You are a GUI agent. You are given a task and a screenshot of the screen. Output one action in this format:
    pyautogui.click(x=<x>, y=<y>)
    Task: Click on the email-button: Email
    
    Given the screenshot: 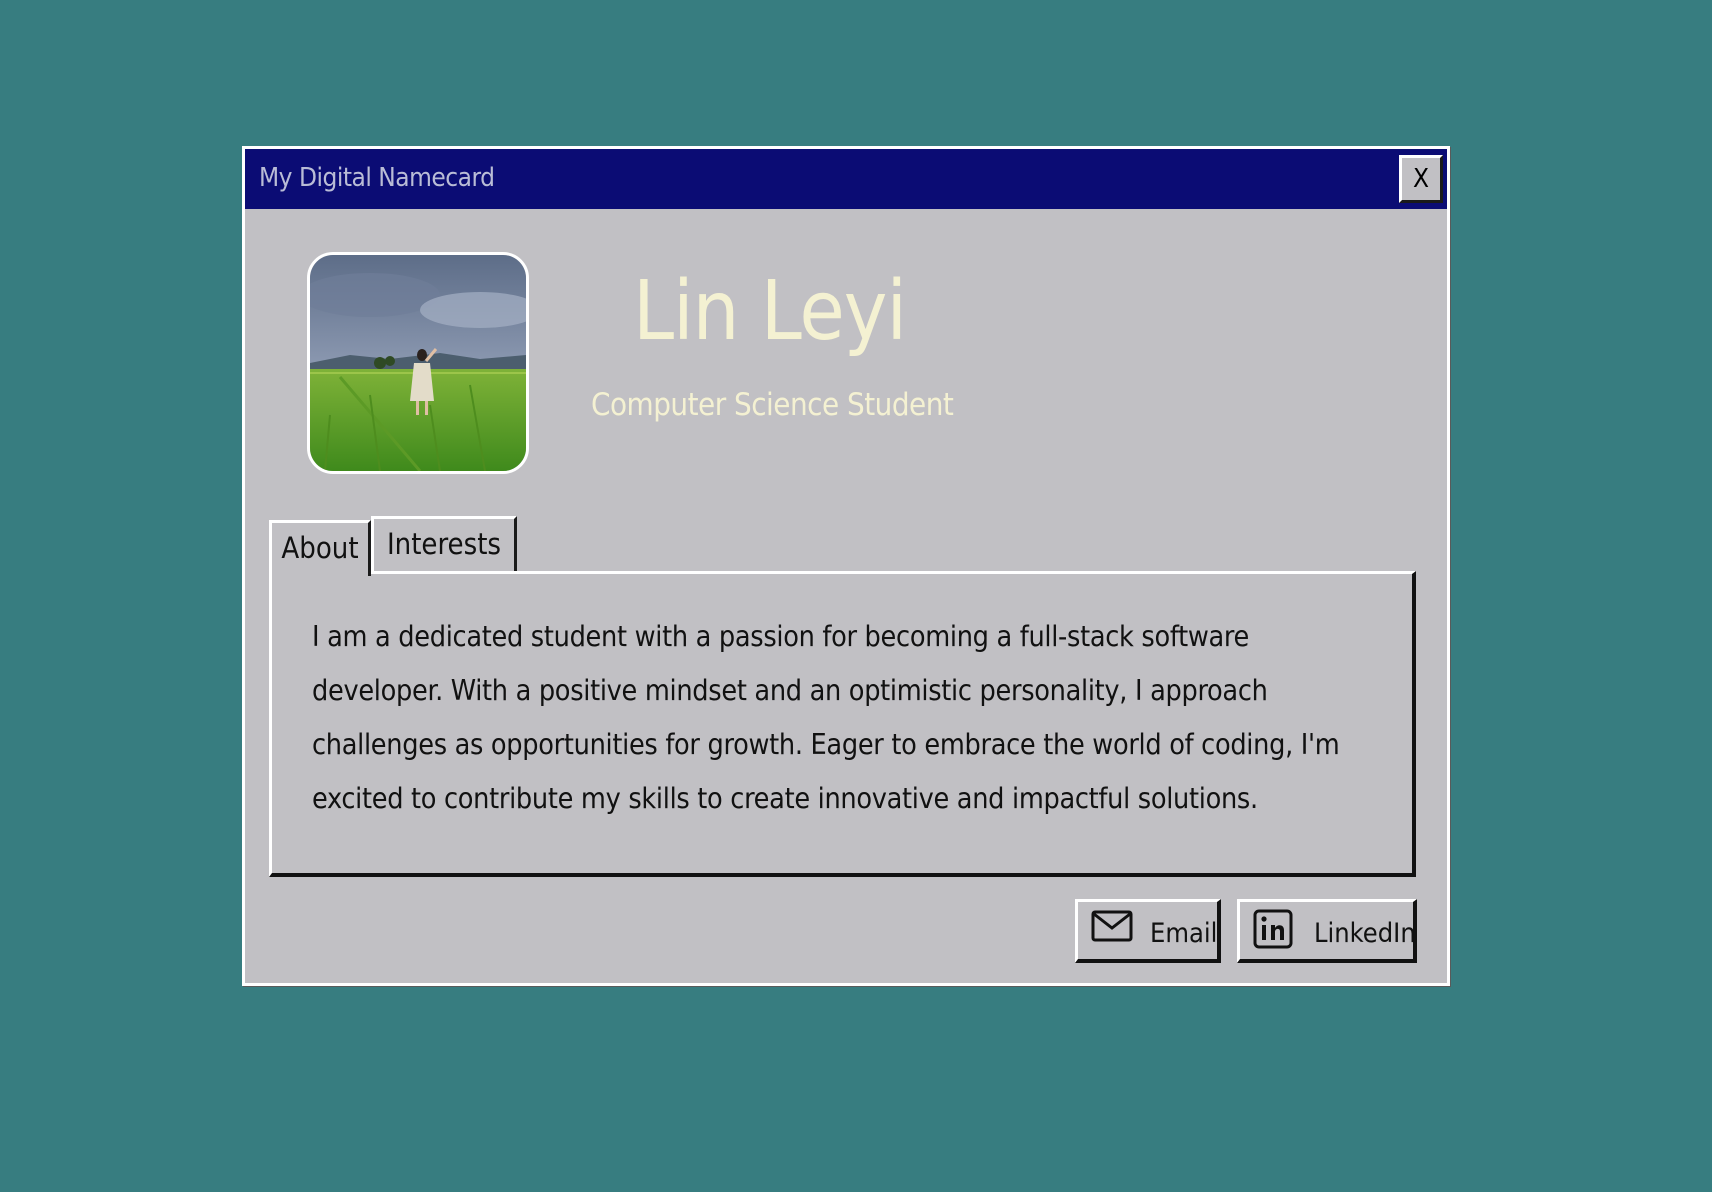 What is the action you would take?
    pyautogui.click(x=1148, y=931)
    